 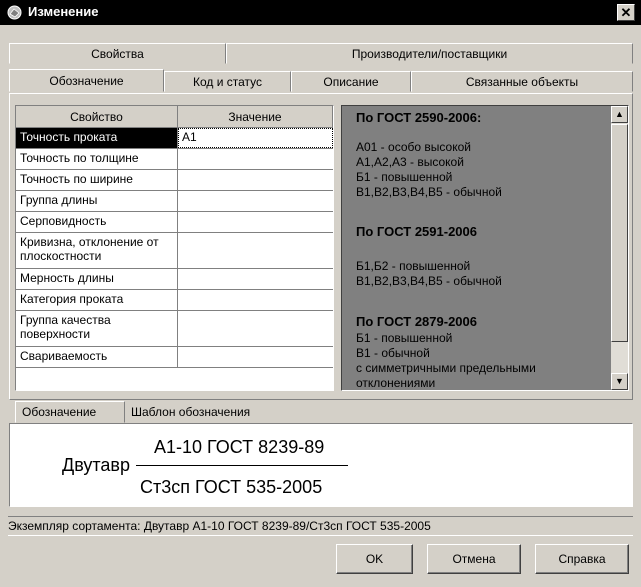 What do you see at coordinates (14, 12) in the screenshot?
I see `app-icon` at bounding box center [14, 12].